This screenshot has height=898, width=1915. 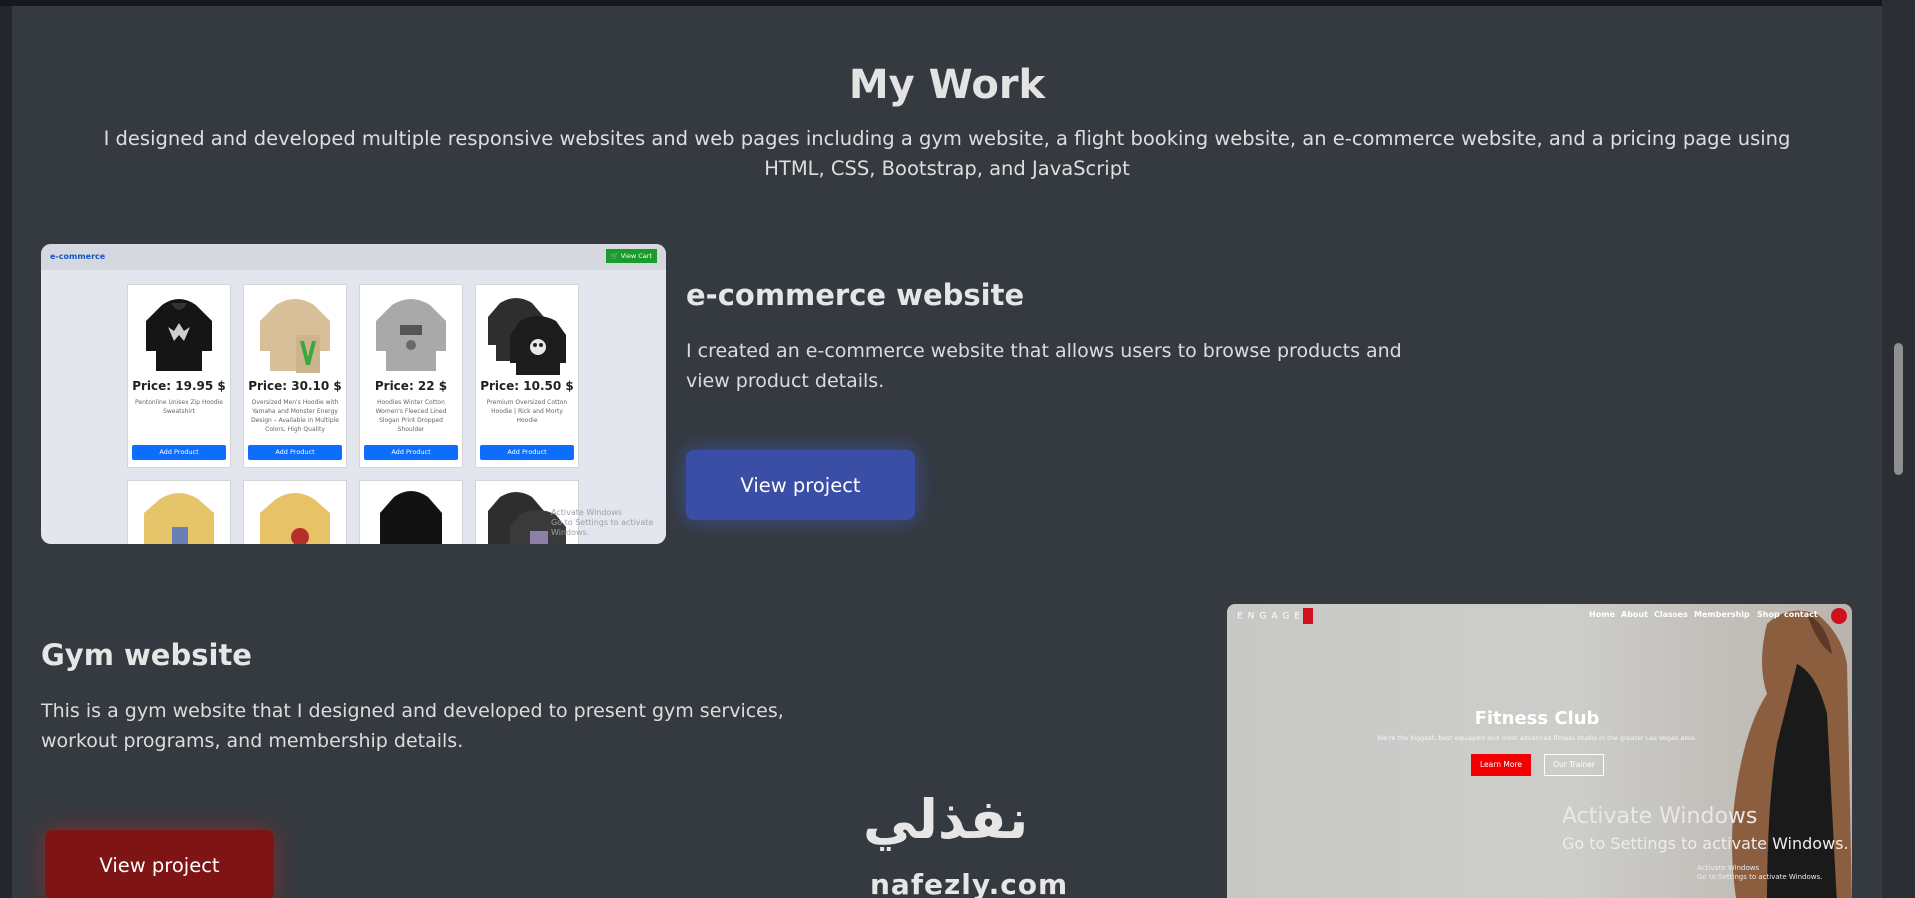 I want to click on section-title: My Work, so click(x=947, y=85).